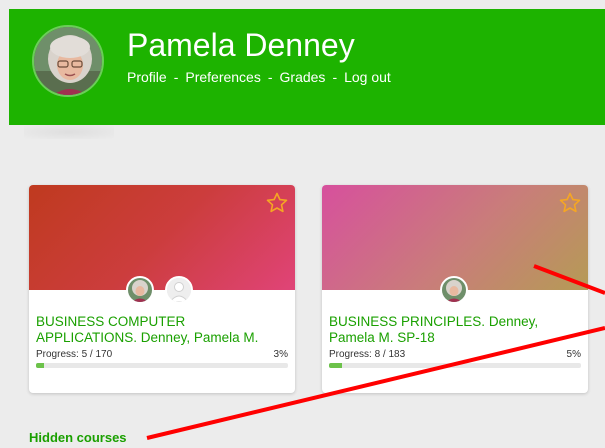 The width and height of the screenshot is (605, 448). I want to click on progress-label: Progress: 8 / 183, so click(367, 354).